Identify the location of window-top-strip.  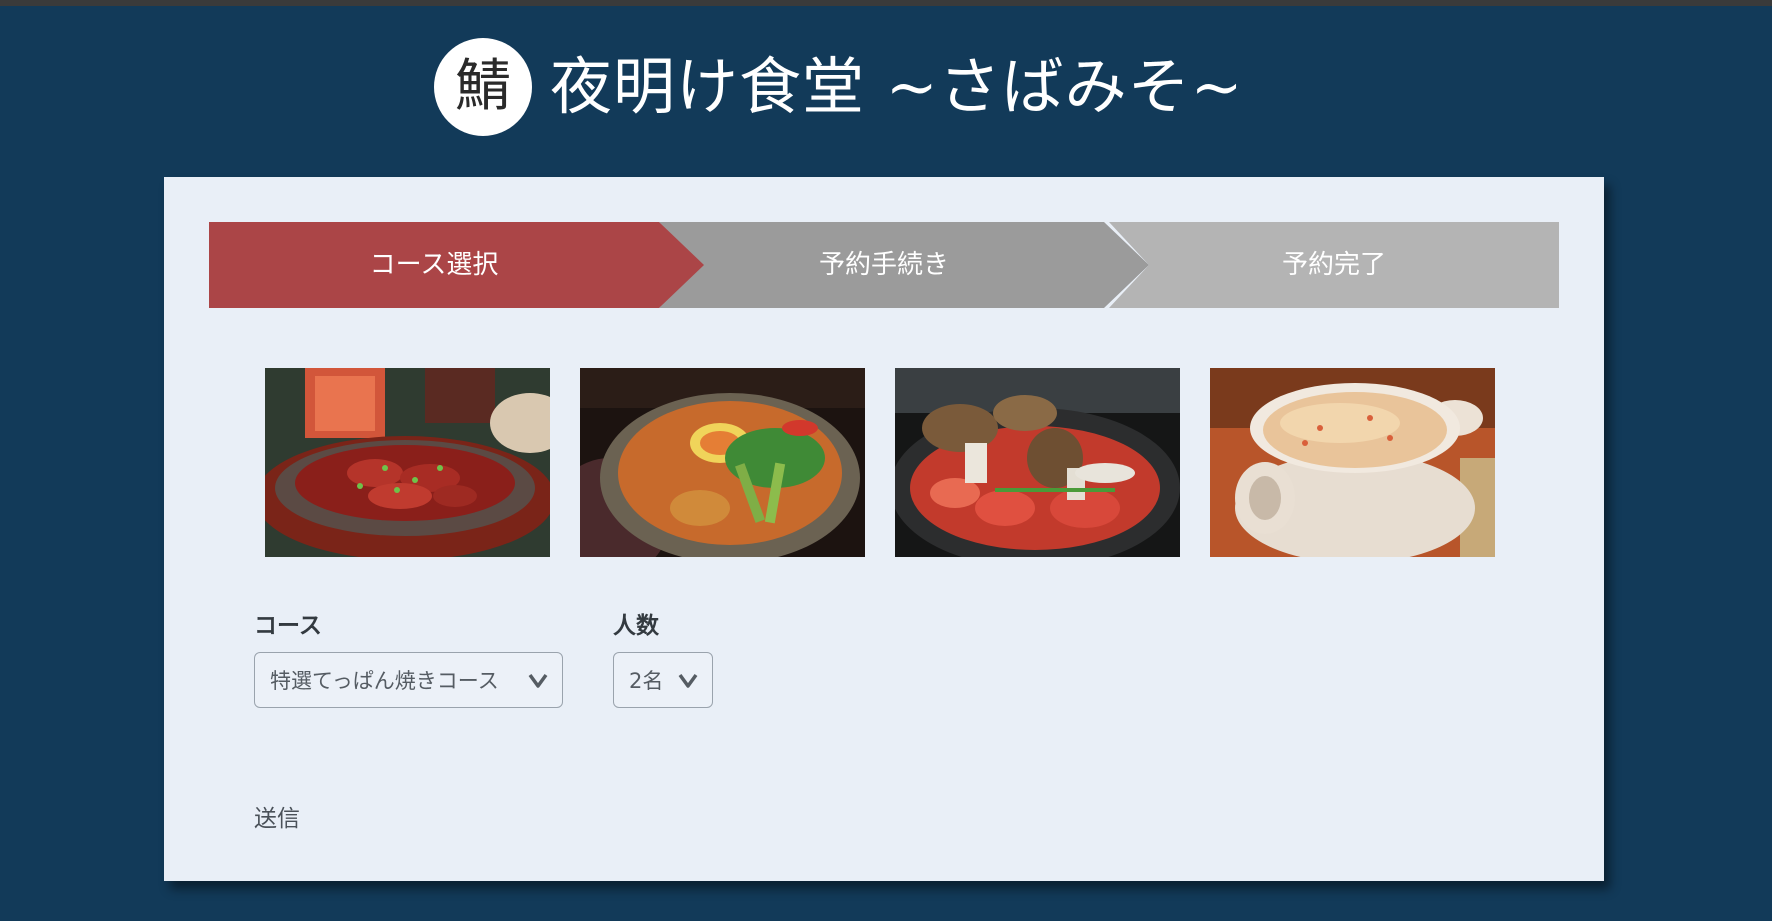
(886, 3).